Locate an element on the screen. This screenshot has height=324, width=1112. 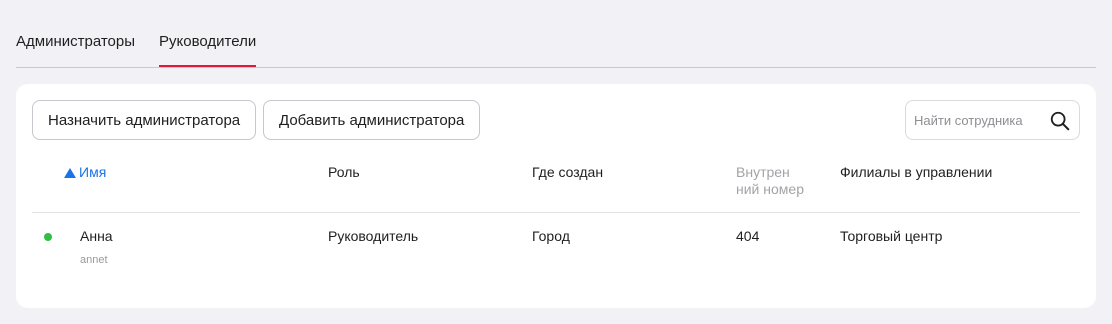
search-box is located at coordinates (992, 120).